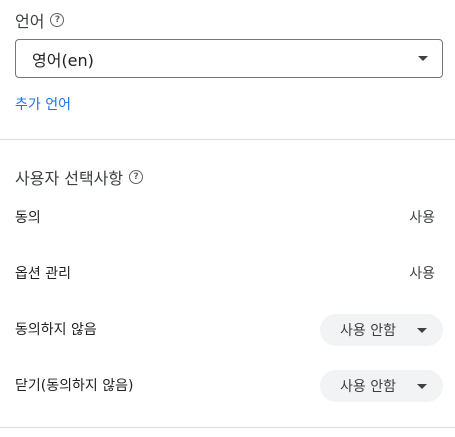  Describe the element at coordinates (69, 178) in the screenshot. I see `preferences-title-text: 사용자 선택사항` at that location.